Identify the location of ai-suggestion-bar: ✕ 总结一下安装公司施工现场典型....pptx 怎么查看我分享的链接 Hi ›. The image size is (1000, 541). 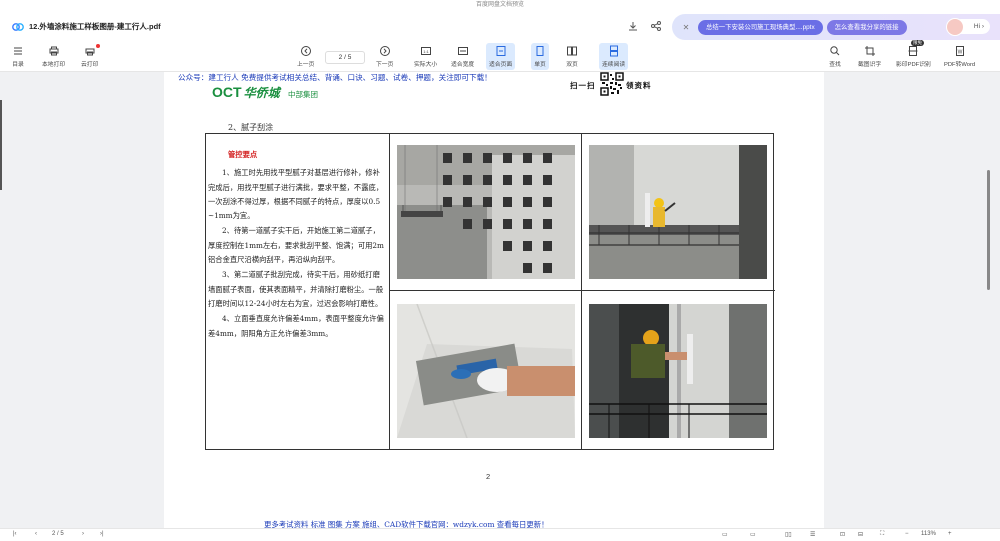
(836, 27).